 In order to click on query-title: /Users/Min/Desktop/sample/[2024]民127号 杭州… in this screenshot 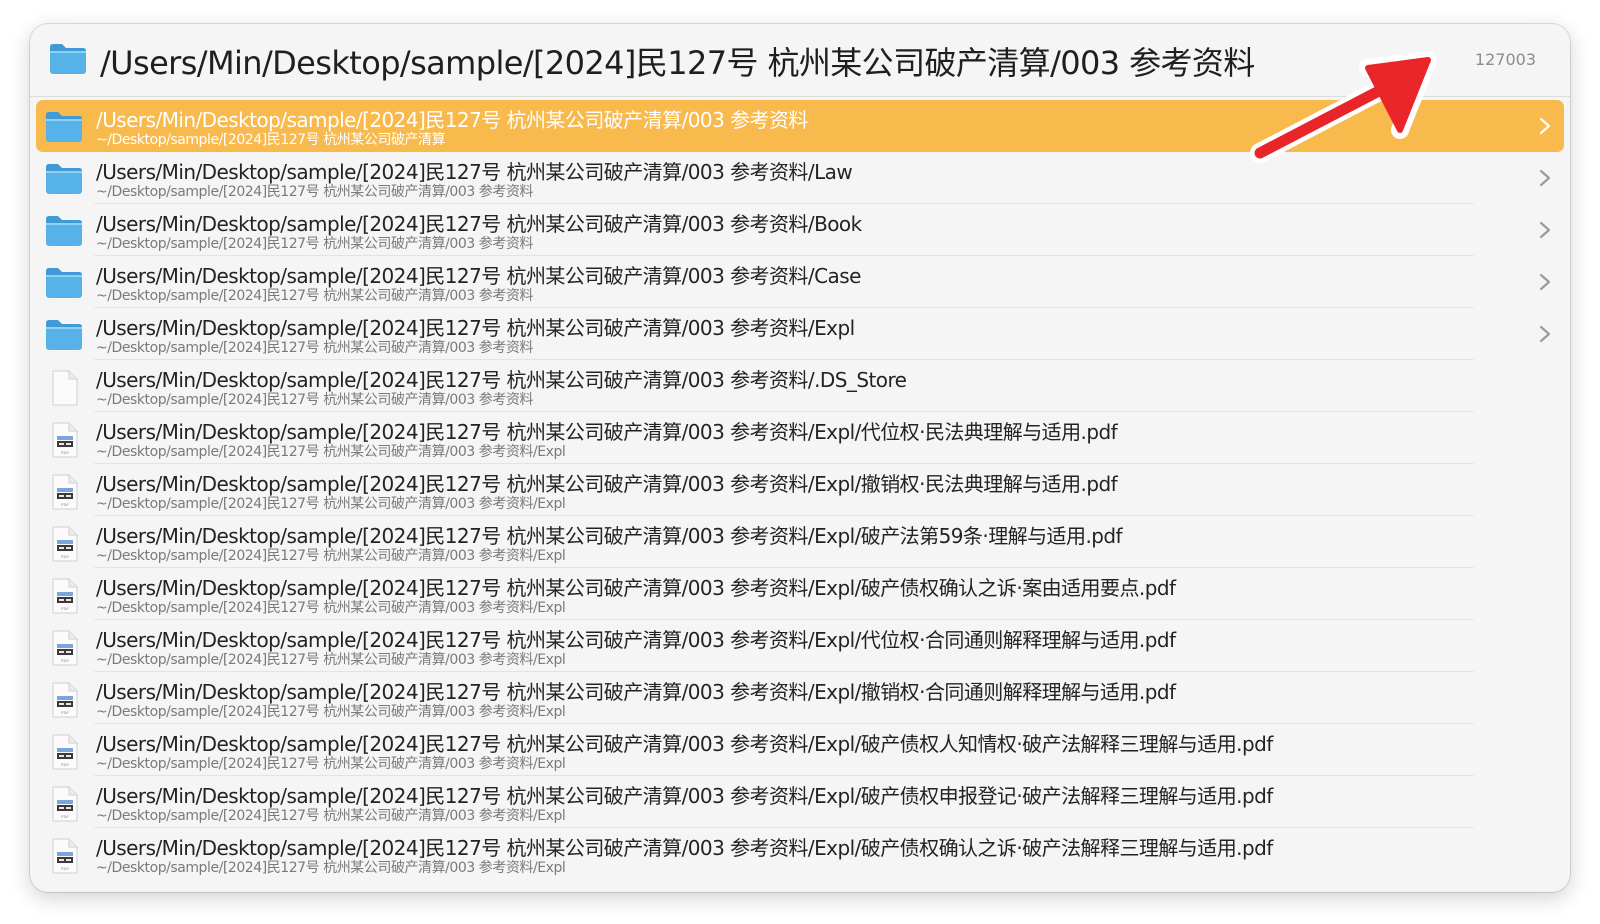, I will do `click(677, 63)`.